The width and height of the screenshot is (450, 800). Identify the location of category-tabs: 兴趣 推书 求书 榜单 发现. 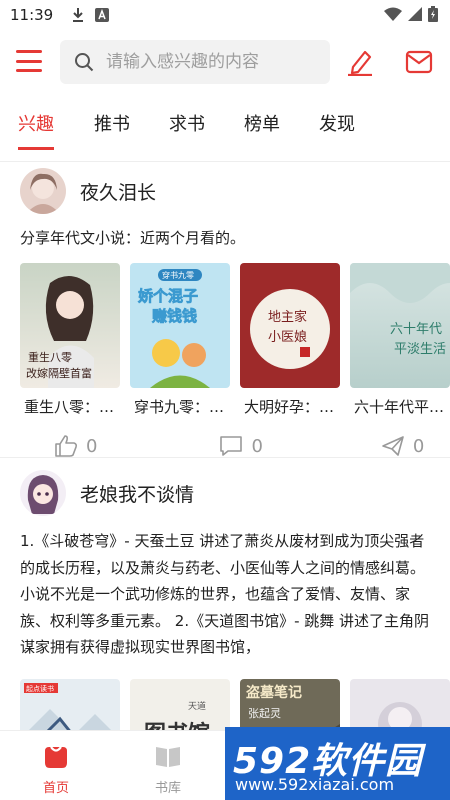
(225, 130).